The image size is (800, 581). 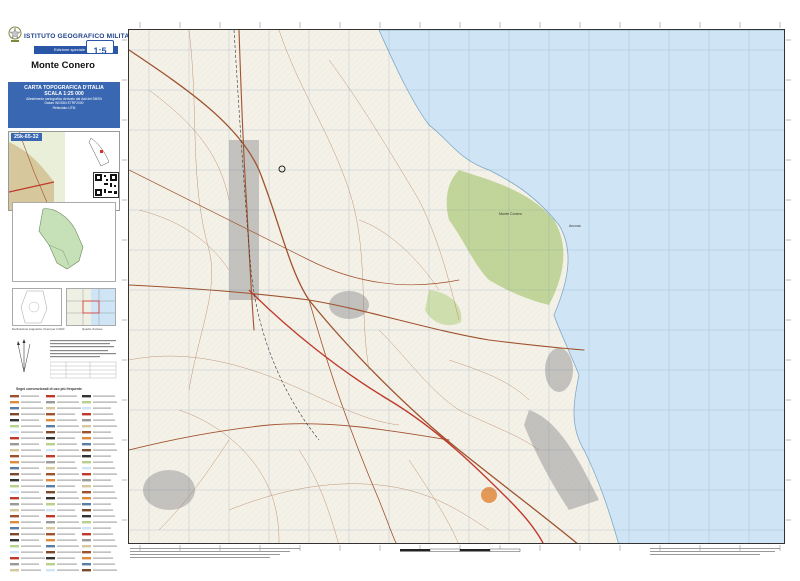 I want to click on footer-notes, so click(x=455, y=553).